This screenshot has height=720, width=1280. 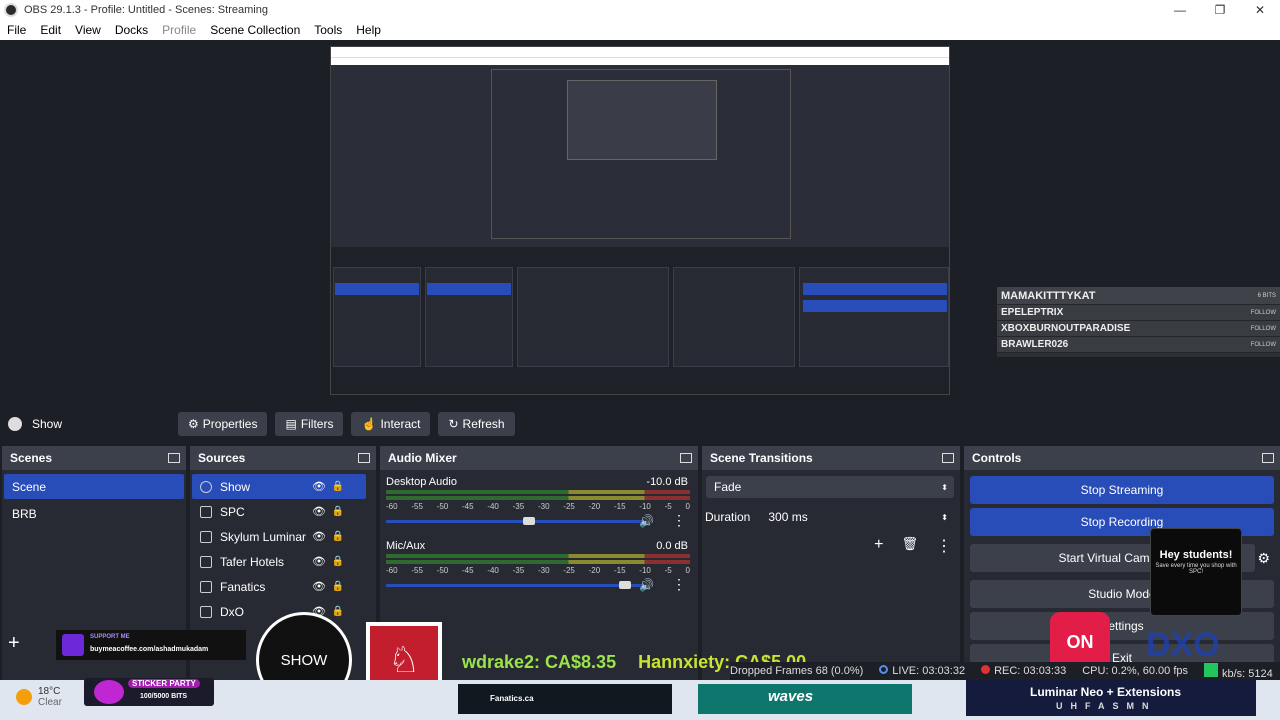 What do you see at coordinates (1260, 10) in the screenshot?
I see `close-icon: ✕` at bounding box center [1260, 10].